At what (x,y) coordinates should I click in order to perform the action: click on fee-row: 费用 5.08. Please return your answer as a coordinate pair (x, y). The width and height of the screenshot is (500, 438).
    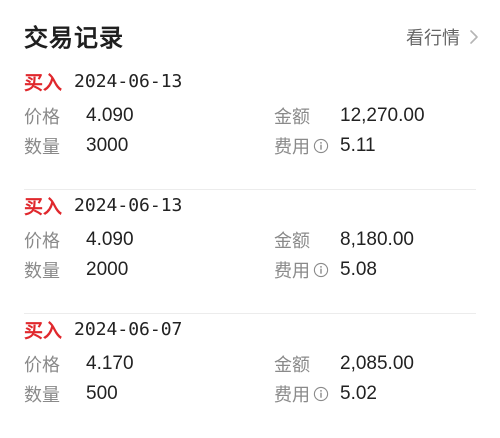
    Looking at the image, I should click on (325, 270).